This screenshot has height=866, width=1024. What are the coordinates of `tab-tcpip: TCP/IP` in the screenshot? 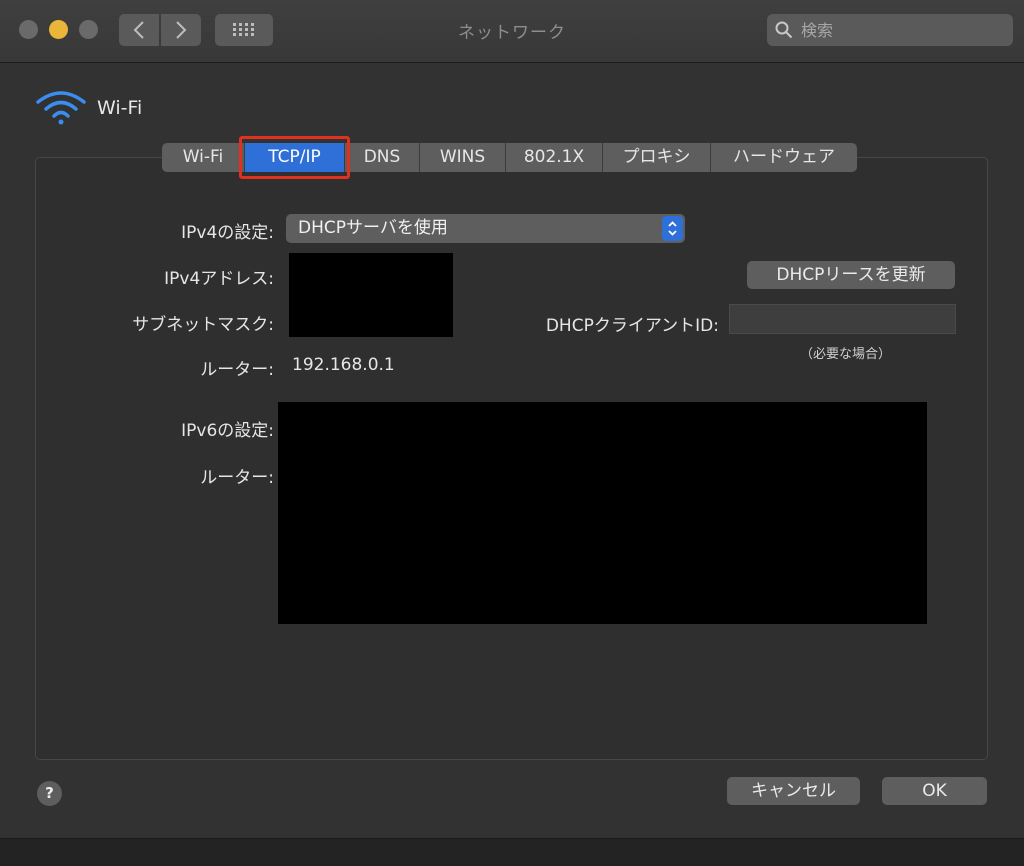 It's located at (294, 157).